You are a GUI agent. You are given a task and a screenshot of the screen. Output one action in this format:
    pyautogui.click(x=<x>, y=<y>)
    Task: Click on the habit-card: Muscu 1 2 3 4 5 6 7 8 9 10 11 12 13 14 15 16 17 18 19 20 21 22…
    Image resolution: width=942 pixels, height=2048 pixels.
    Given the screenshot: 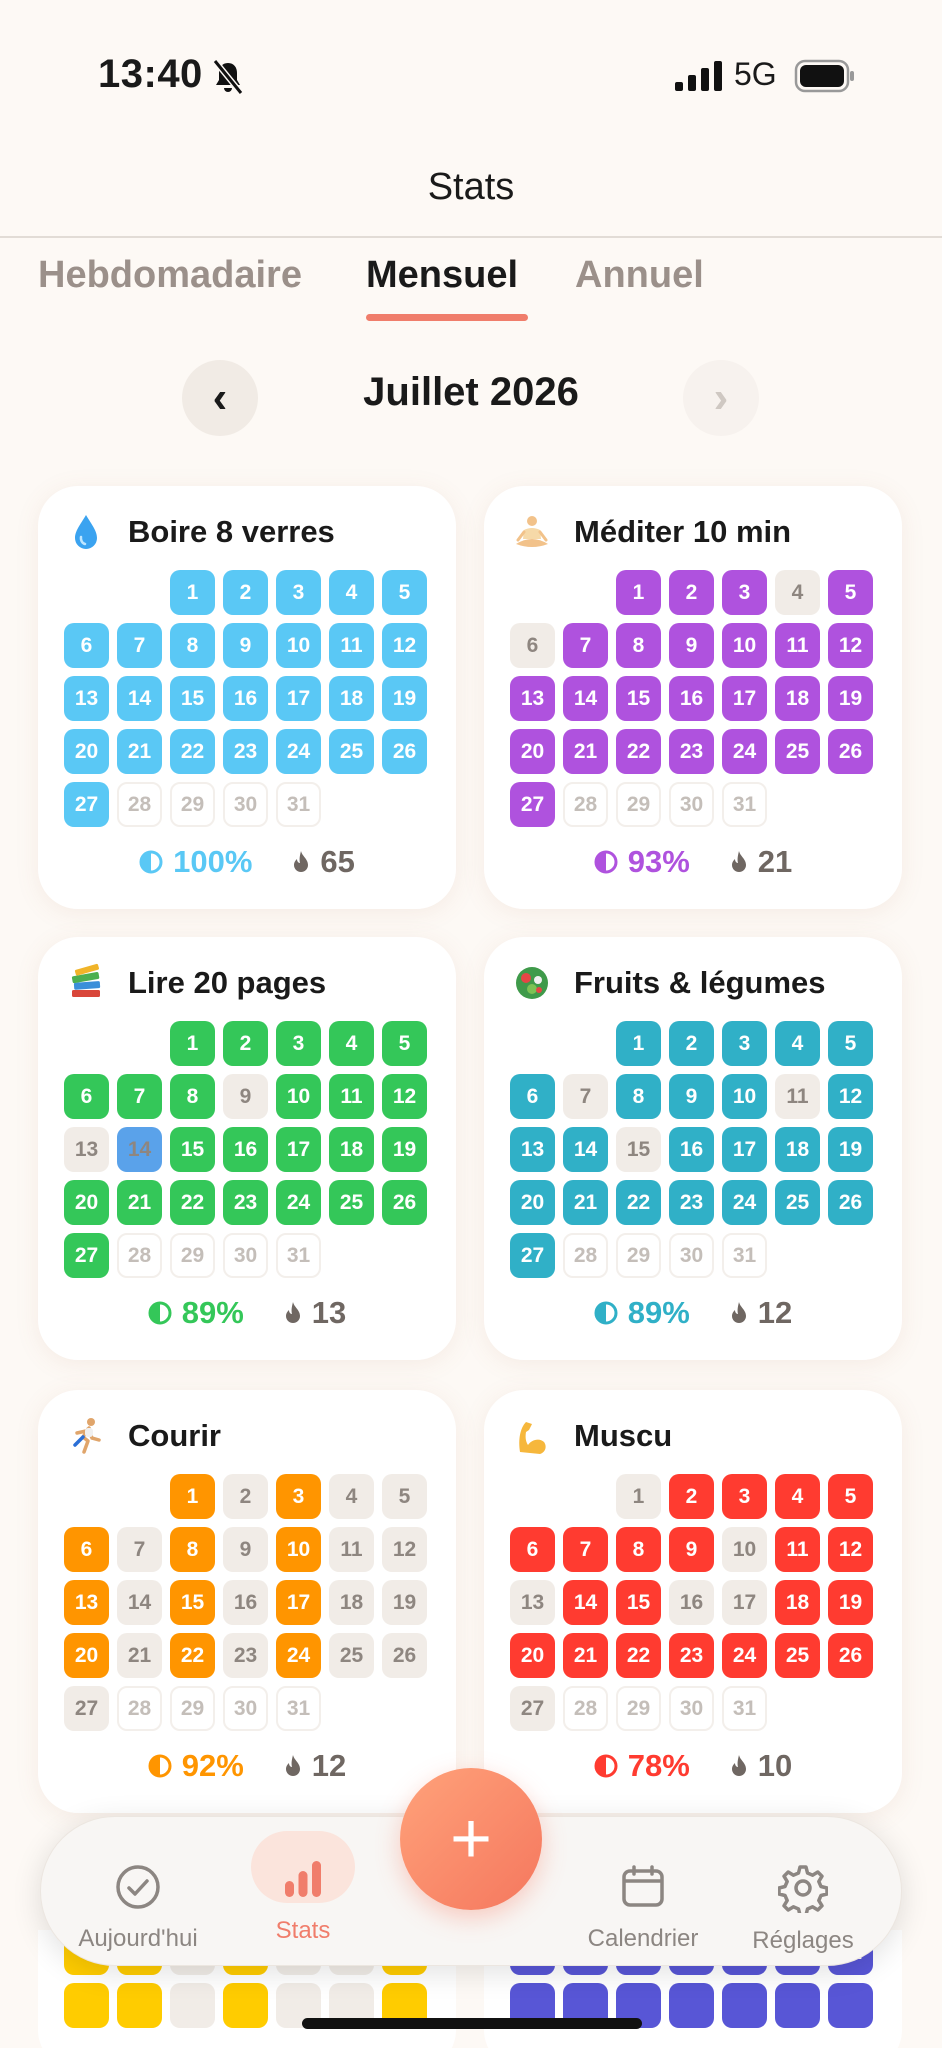 What is the action you would take?
    pyautogui.click(x=693, y=1601)
    